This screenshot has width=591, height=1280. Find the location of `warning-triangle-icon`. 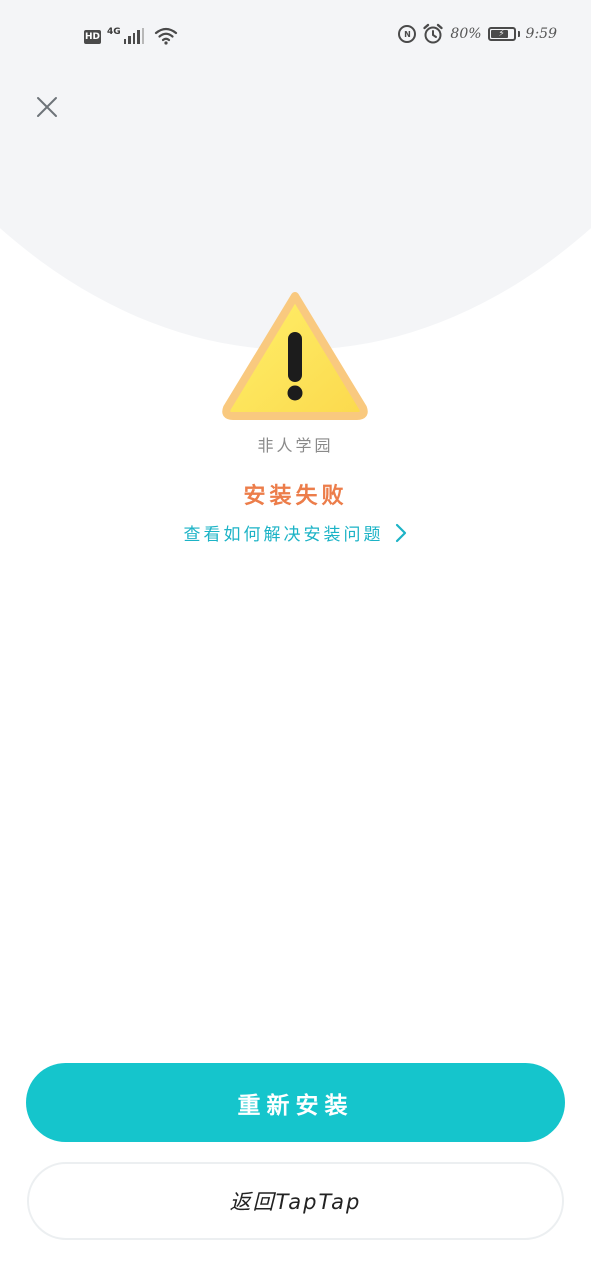

warning-triangle-icon is located at coordinates (295, 356).